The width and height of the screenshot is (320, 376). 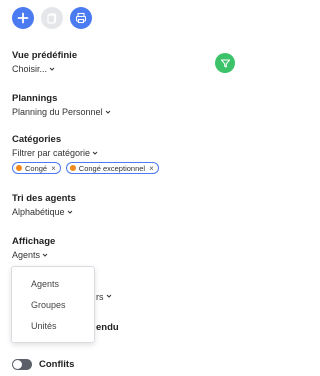 What do you see at coordinates (57, 364) in the screenshot?
I see `conflits-label: Conflits` at bounding box center [57, 364].